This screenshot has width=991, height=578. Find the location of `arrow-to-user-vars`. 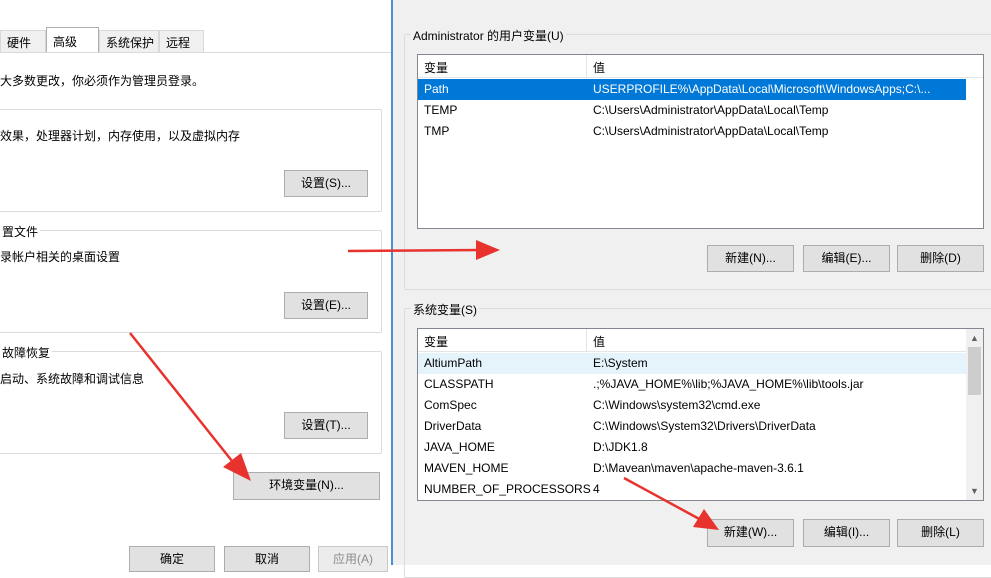

arrow-to-user-vars is located at coordinates (423, 250).